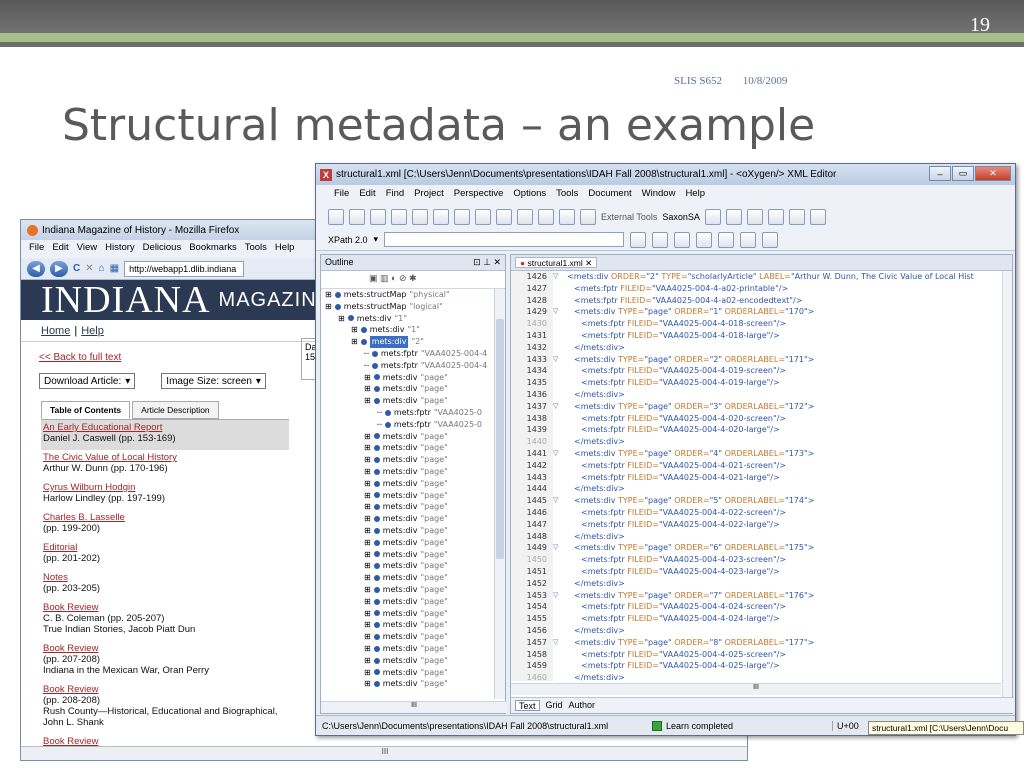  I want to click on home-icon: ⌂, so click(102, 268).